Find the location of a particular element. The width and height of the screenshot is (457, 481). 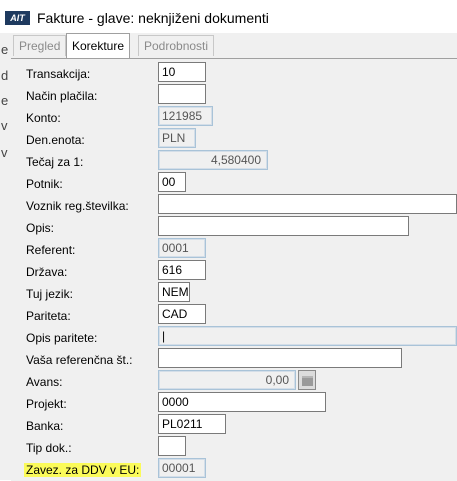

drzava-label: Država: is located at coordinates (47, 272).